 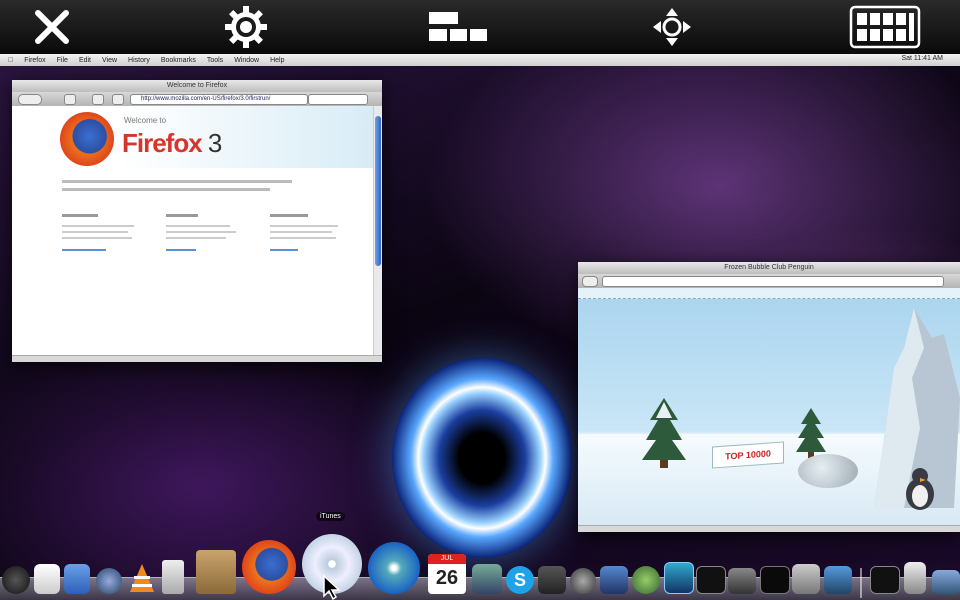 What do you see at coordinates (98, 99) in the screenshot?
I see `stop-button` at bounding box center [98, 99].